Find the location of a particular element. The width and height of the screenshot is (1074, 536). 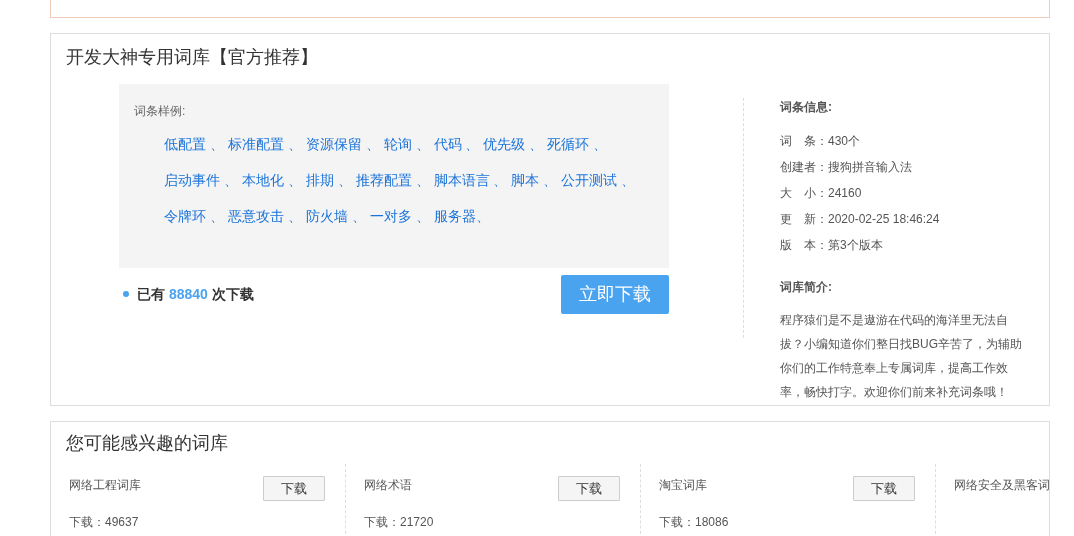

download-count: 下载：21720 is located at coordinates (399, 522).